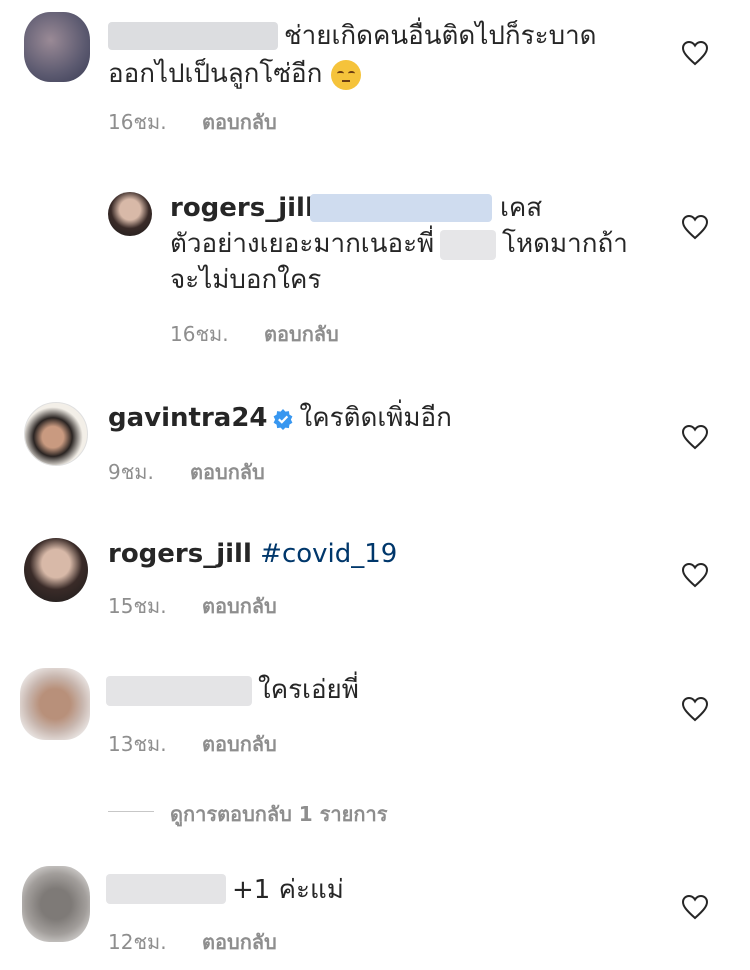  Describe the element at coordinates (137, 606) in the screenshot. I see `comment-time: 15ชม.` at that location.